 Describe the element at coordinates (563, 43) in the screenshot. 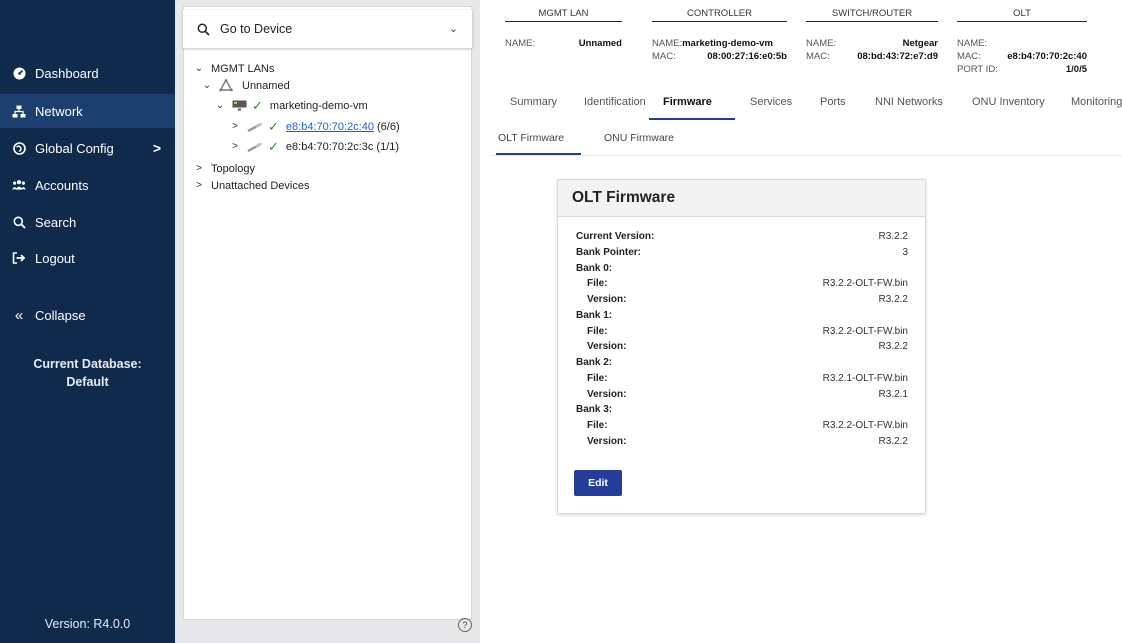

I see `mgmt-lan-name: NAME: Unnamed` at that location.